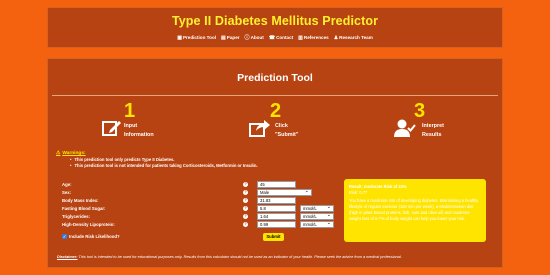 The image size is (550, 275). I want to click on warning-icon: ⚠, so click(58, 153).